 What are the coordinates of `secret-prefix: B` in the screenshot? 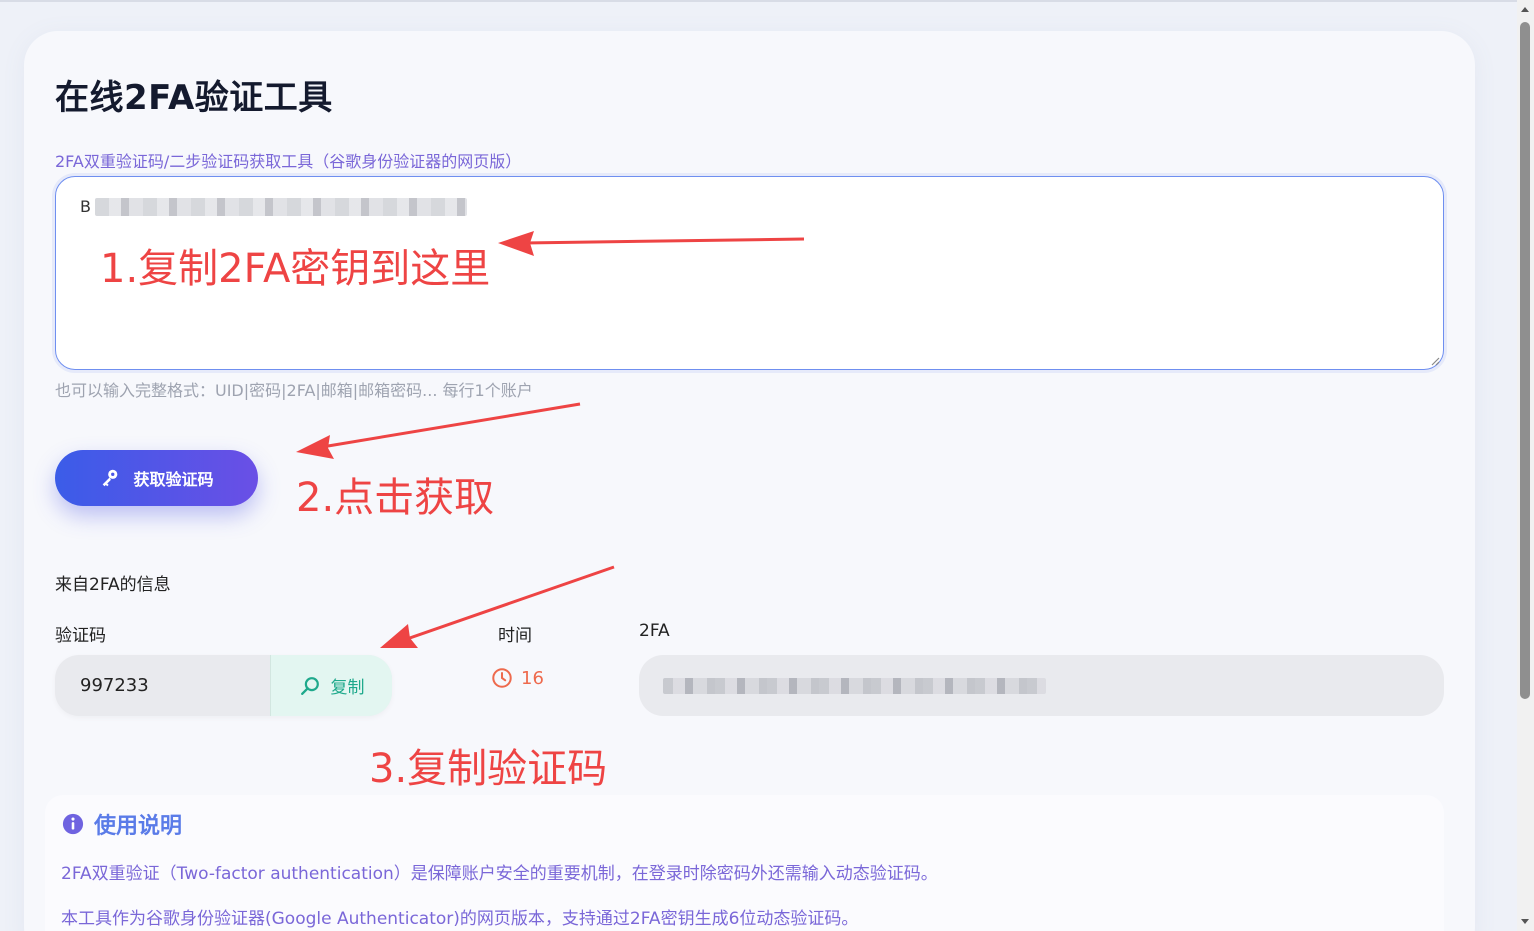 It's located at (85, 206).